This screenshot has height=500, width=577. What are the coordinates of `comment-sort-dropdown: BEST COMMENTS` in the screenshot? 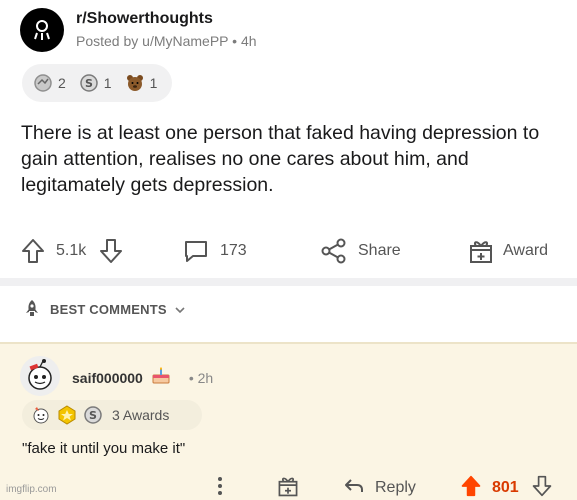 It's located at (103, 309).